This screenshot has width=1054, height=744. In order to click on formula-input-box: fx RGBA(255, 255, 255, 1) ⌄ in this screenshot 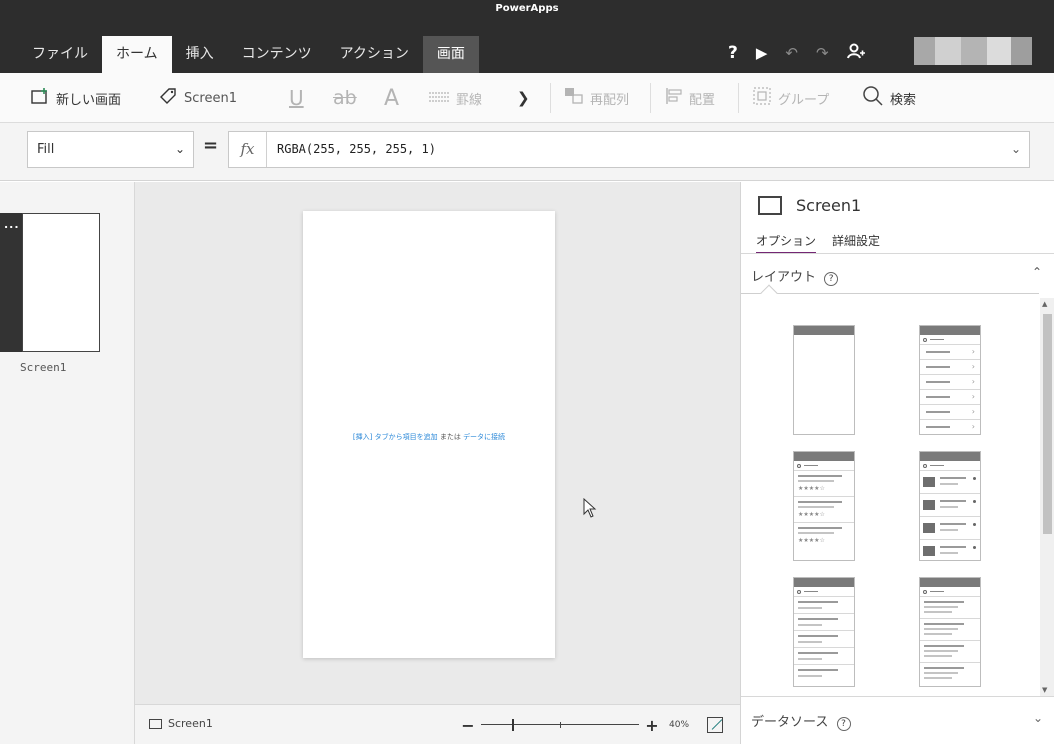, I will do `click(629, 149)`.